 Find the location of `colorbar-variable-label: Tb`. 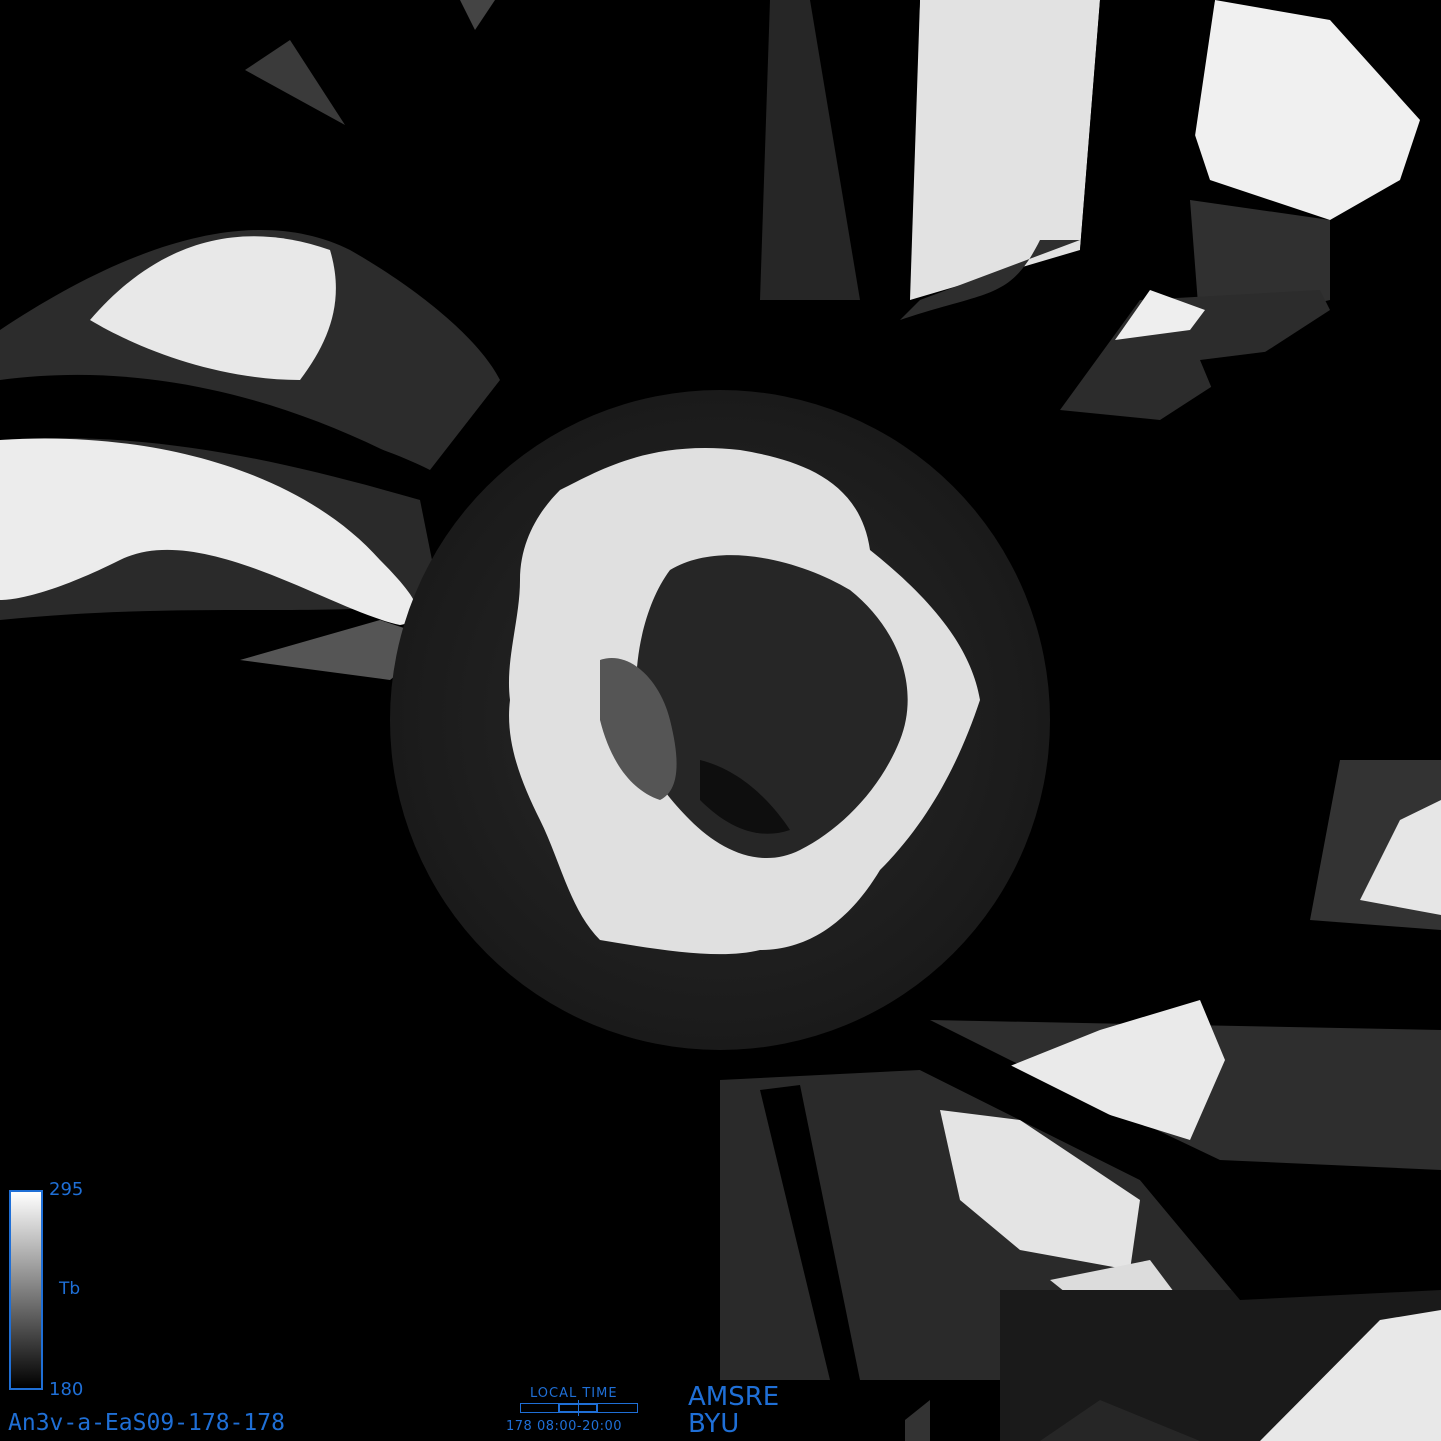

colorbar-variable-label: Tb is located at coordinates (70, 1289).